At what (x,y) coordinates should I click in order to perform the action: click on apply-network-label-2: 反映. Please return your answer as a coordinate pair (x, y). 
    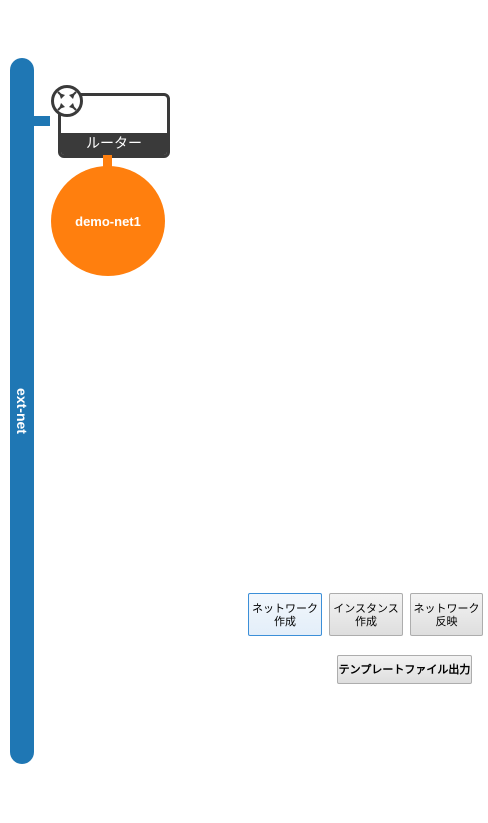
    Looking at the image, I should click on (446, 621).